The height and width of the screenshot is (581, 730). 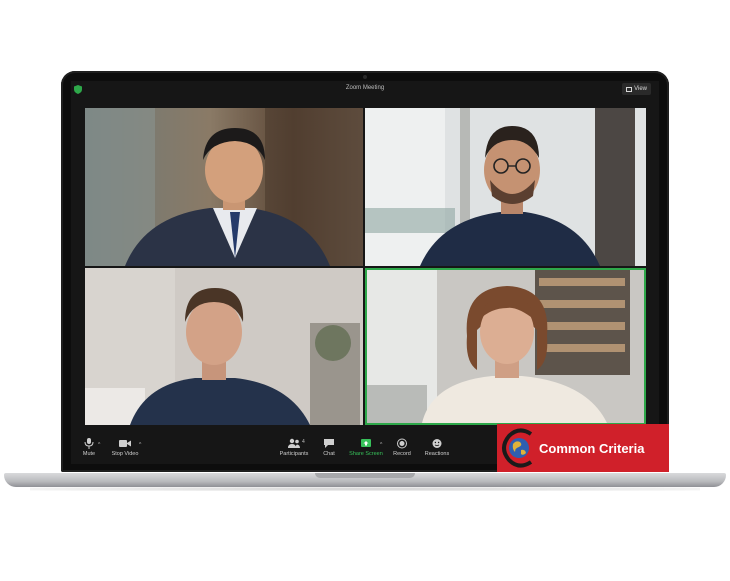 I want to click on view-button-label: View, so click(x=640, y=89).